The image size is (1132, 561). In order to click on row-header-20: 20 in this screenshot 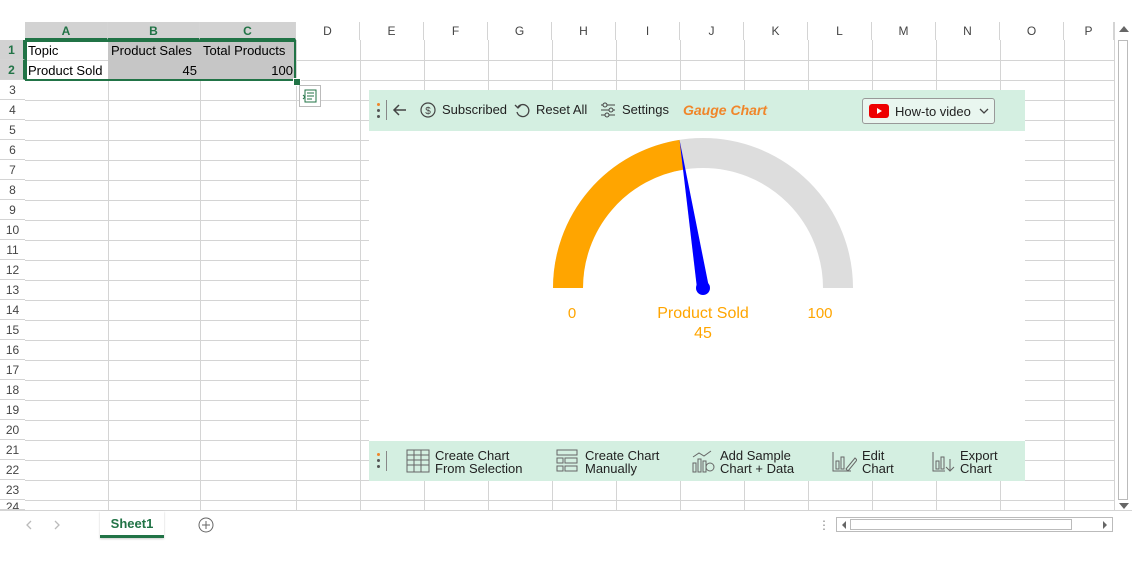, I will do `click(12, 430)`.